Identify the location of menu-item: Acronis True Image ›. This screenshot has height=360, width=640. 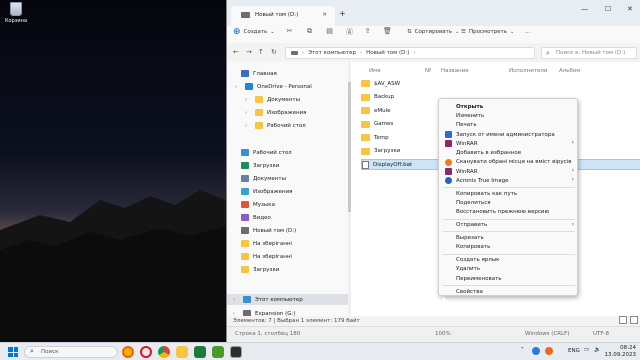
(509, 180).